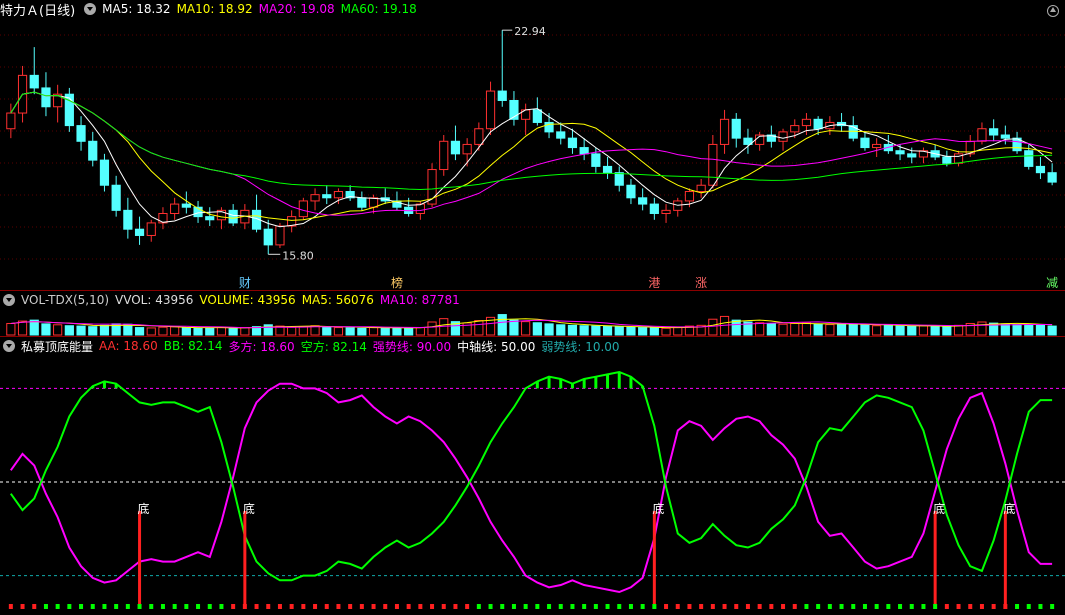 This screenshot has height=615, width=1065. Describe the element at coordinates (654, 283) in the screenshot. I see `event-tag: 港` at that location.